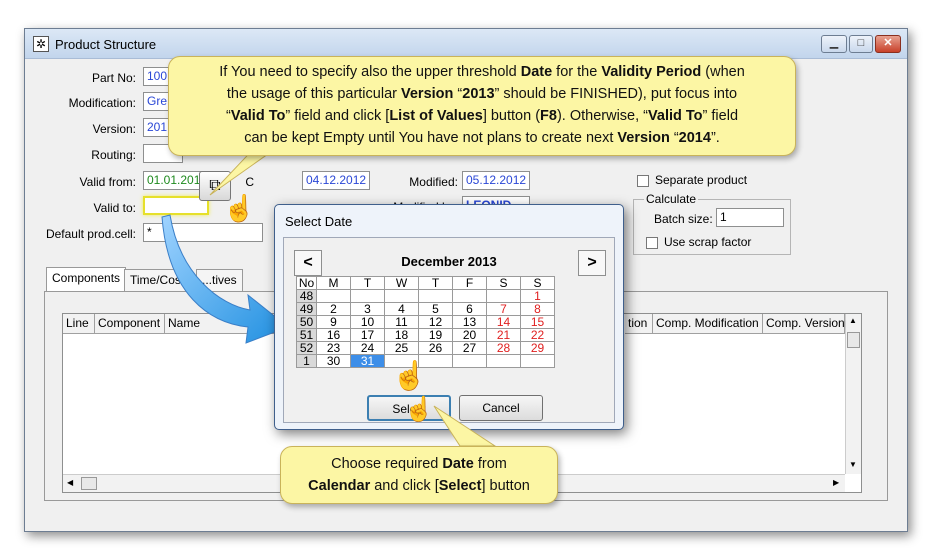  Describe the element at coordinates (503, 335) in the screenshot. I see `calendar-day: 21` at that location.